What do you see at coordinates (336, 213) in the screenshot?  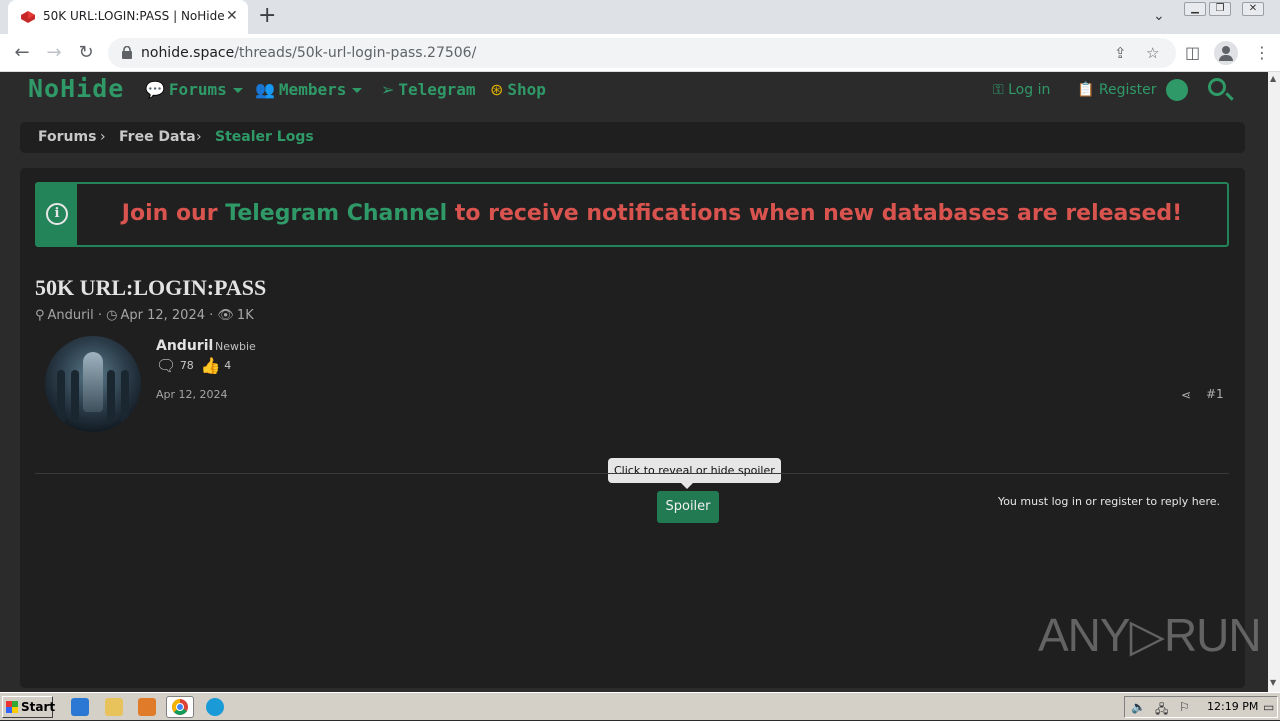 I see `telegram-channel-link: Telegram Channel` at bounding box center [336, 213].